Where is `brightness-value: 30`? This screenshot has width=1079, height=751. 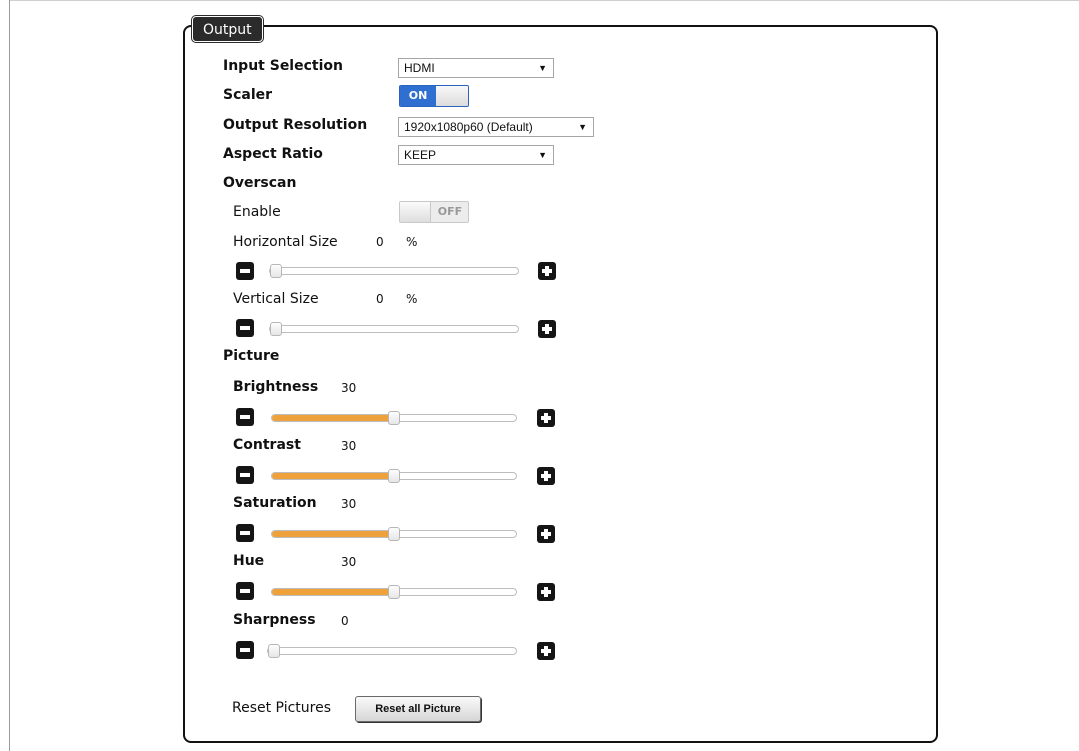
brightness-value: 30 is located at coordinates (349, 388).